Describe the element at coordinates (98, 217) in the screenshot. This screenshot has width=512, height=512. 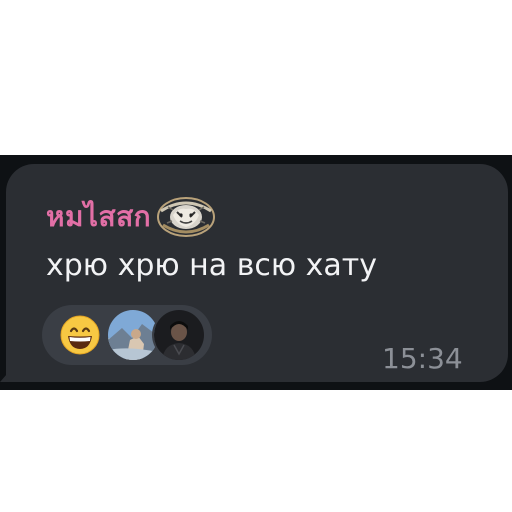
I see `sender-name: หมไสสก` at that location.